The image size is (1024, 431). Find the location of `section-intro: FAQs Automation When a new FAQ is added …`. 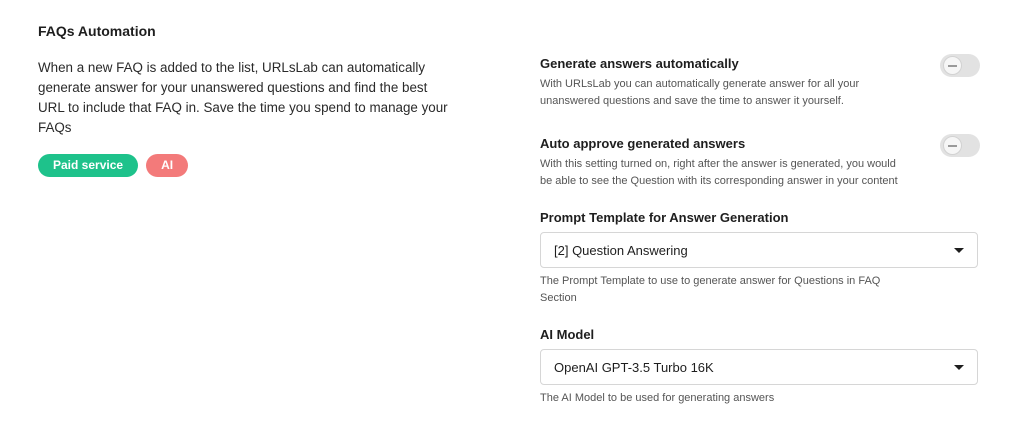

section-intro: FAQs Automation When a new FAQ is added … is located at coordinates (248, 99).